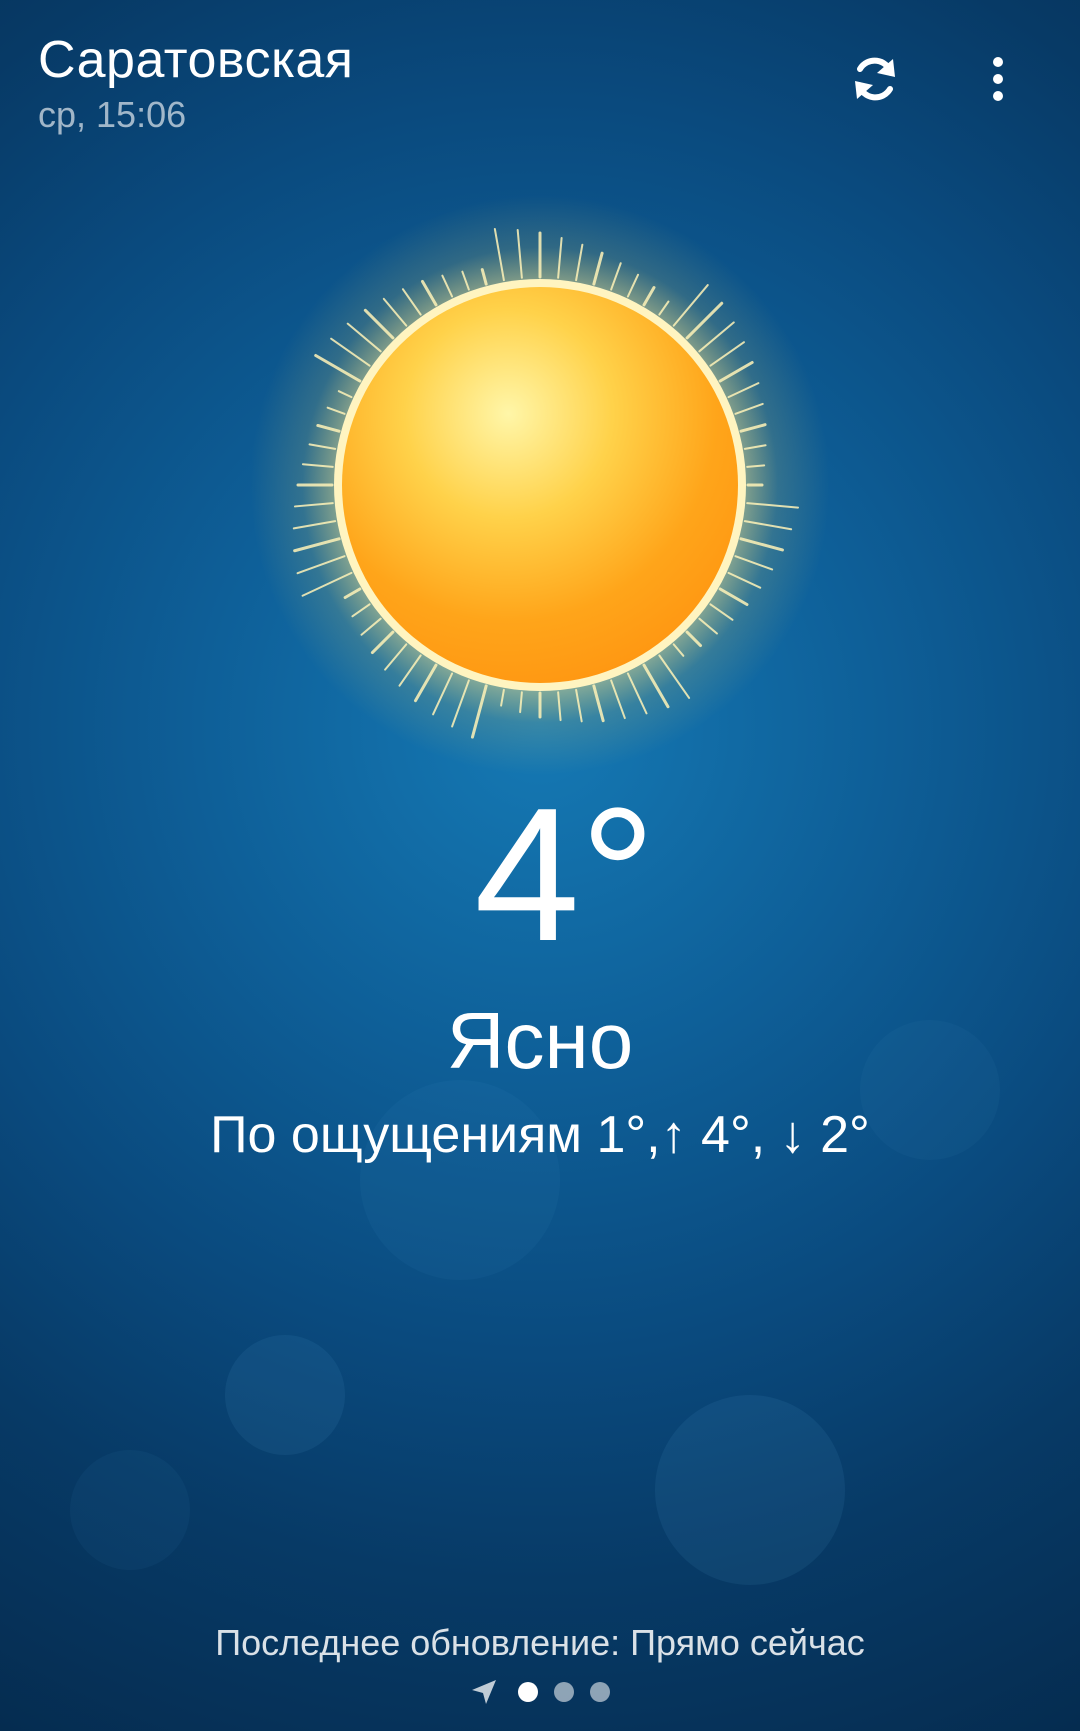  Describe the element at coordinates (196, 60) in the screenshot. I see `location-title: Саратовская` at that location.